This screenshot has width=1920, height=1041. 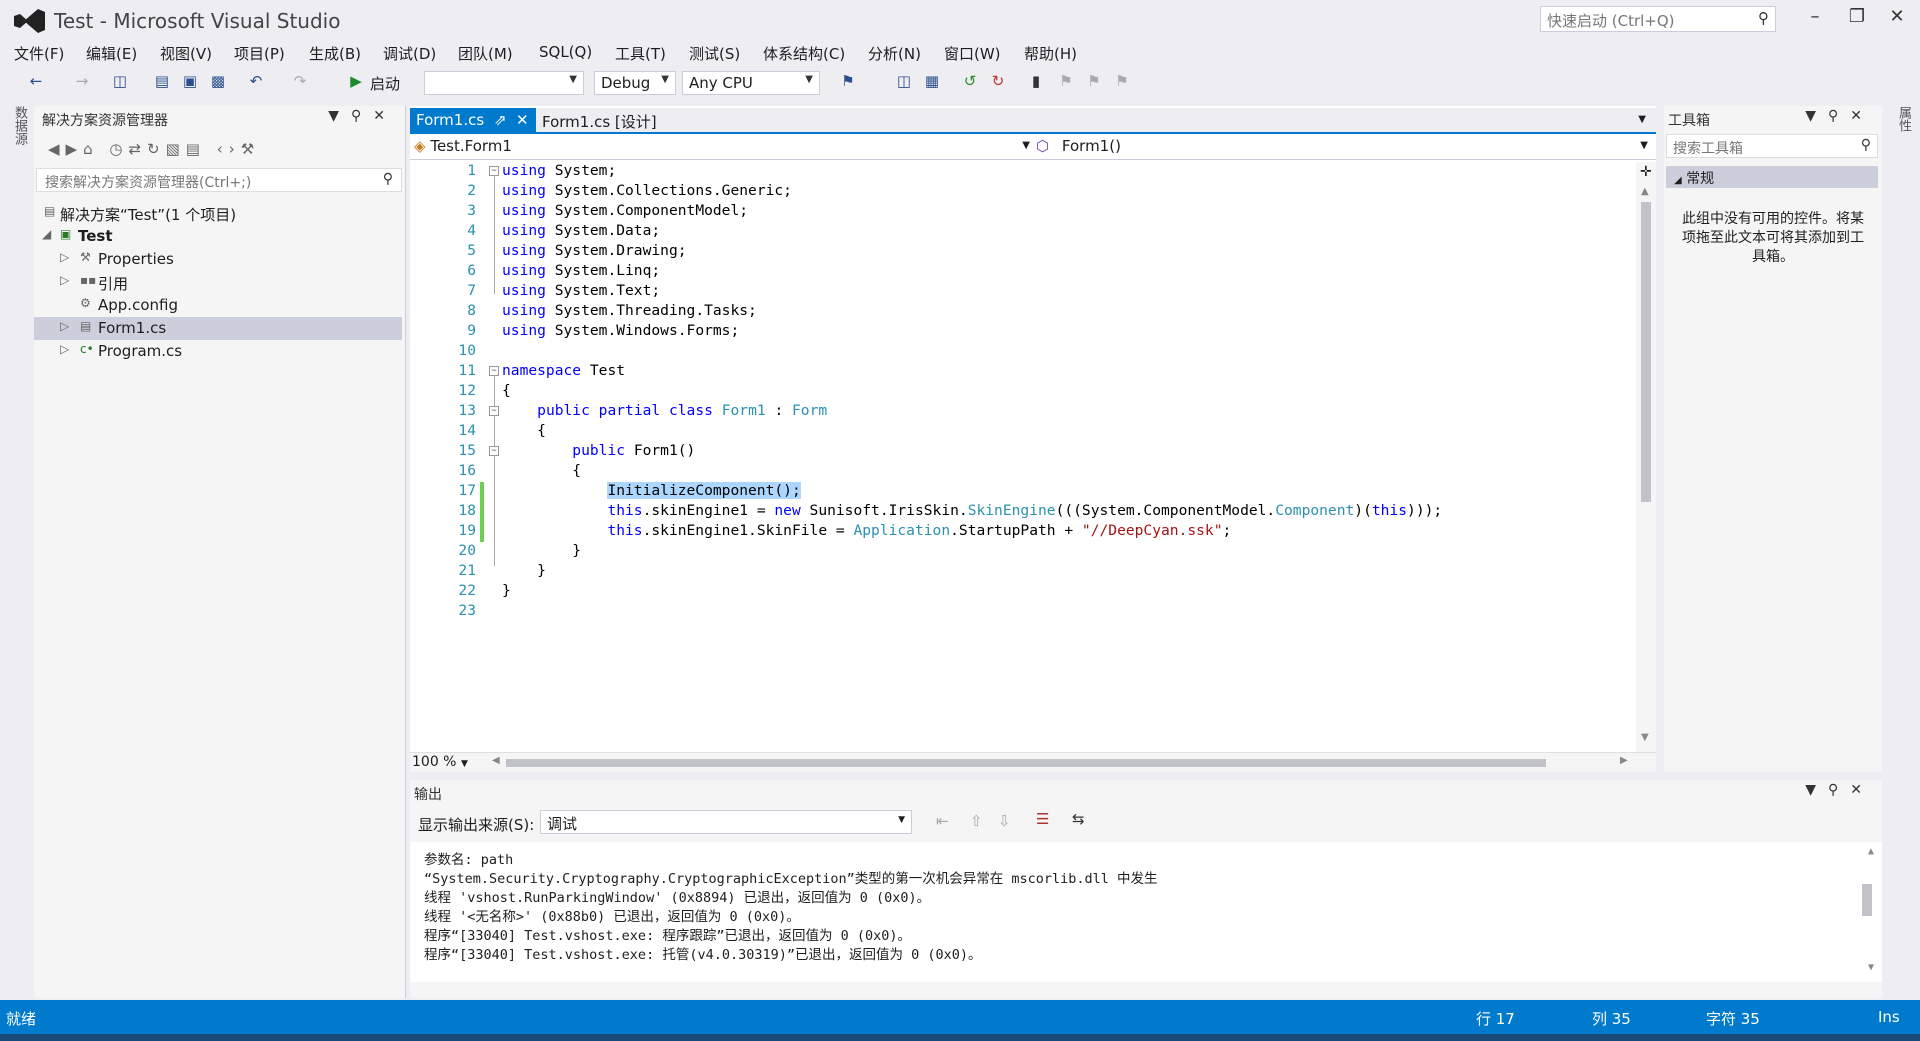 I want to click on redo-icon: ↷, so click(x=300, y=82).